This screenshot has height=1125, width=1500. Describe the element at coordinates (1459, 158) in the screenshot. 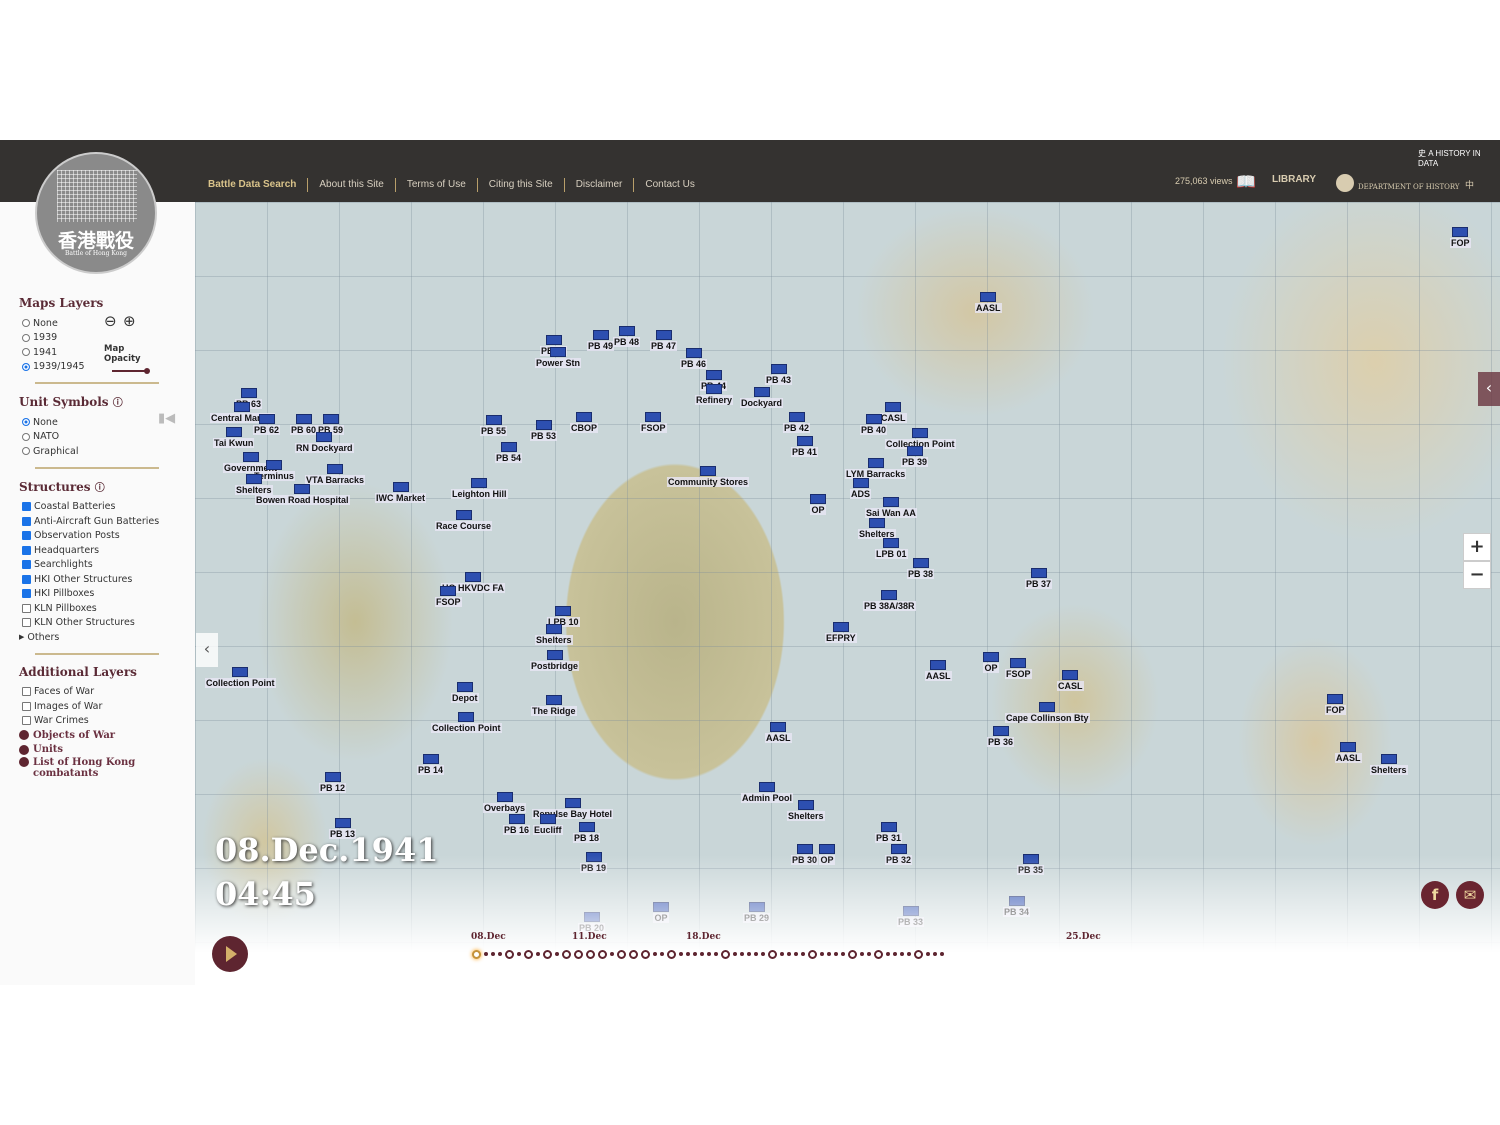

I see `history-in-data-logo: 史 A HISTORY IN DATA` at that location.